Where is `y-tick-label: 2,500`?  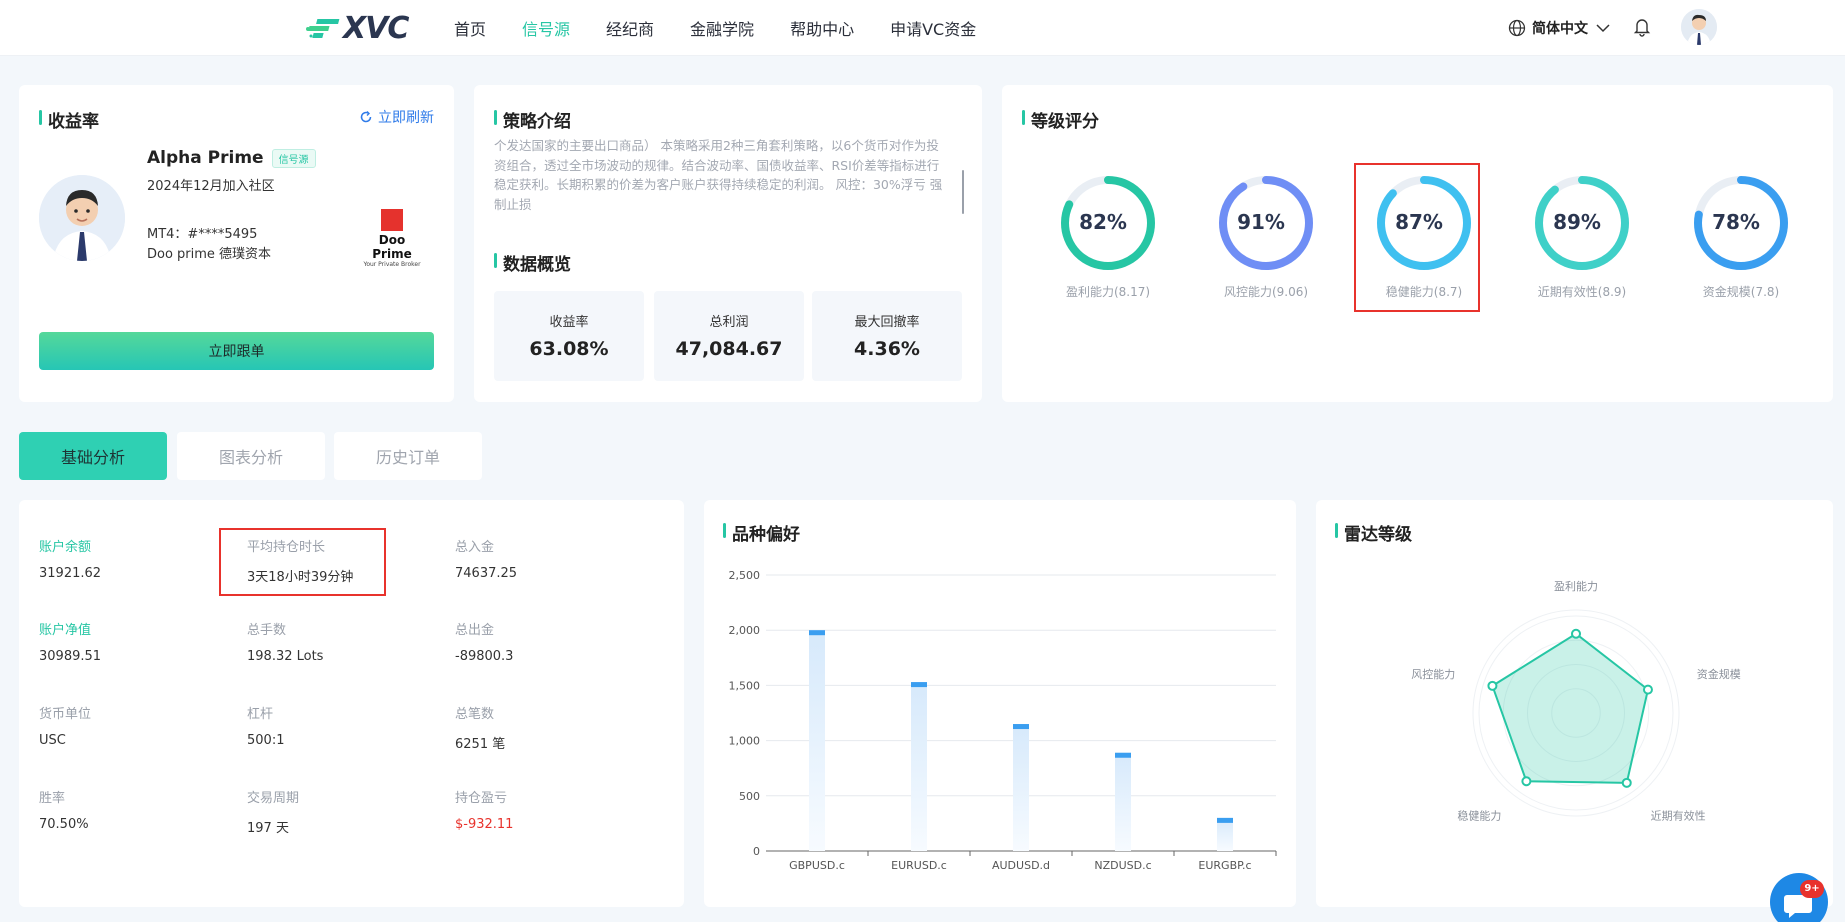 y-tick-label: 2,500 is located at coordinates (745, 575).